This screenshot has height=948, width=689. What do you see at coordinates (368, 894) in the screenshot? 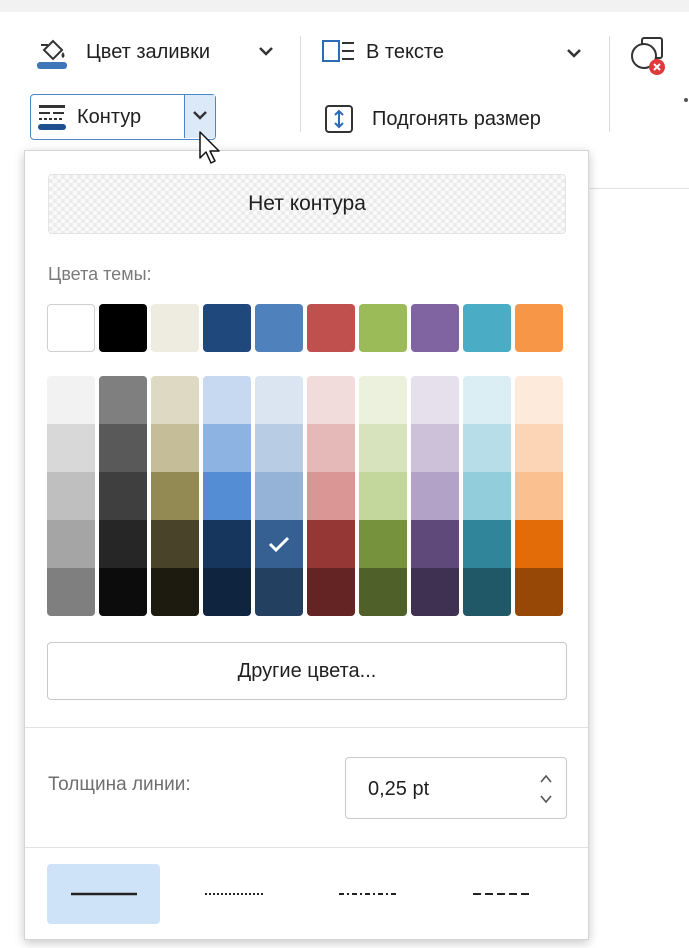
I see `dash-dot-line-icon` at bounding box center [368, 894].